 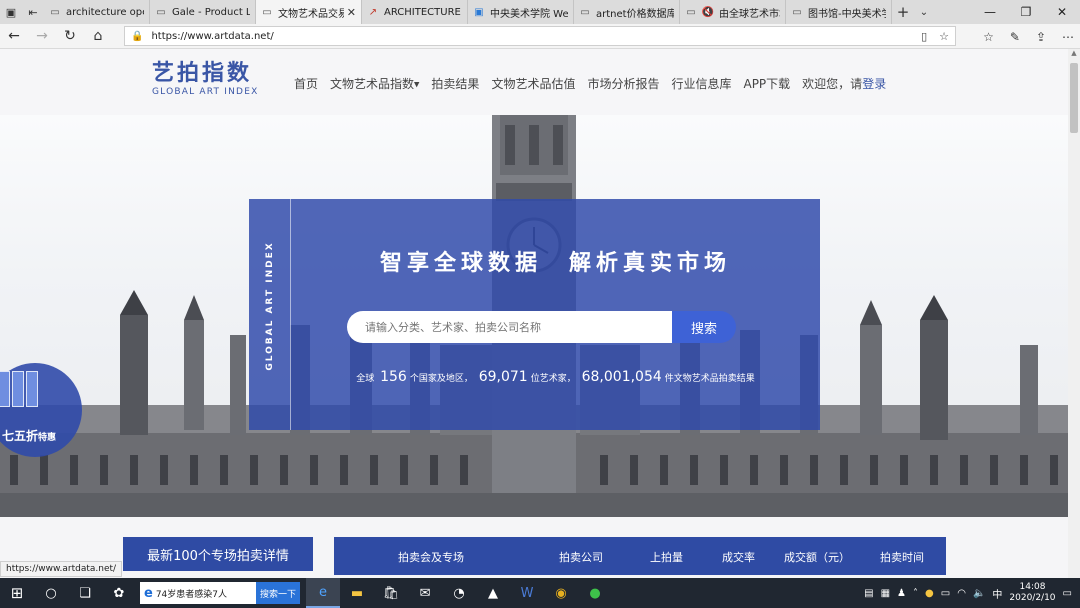 I want to click on task-view-icon: ❏, so click(x=85, y=593).